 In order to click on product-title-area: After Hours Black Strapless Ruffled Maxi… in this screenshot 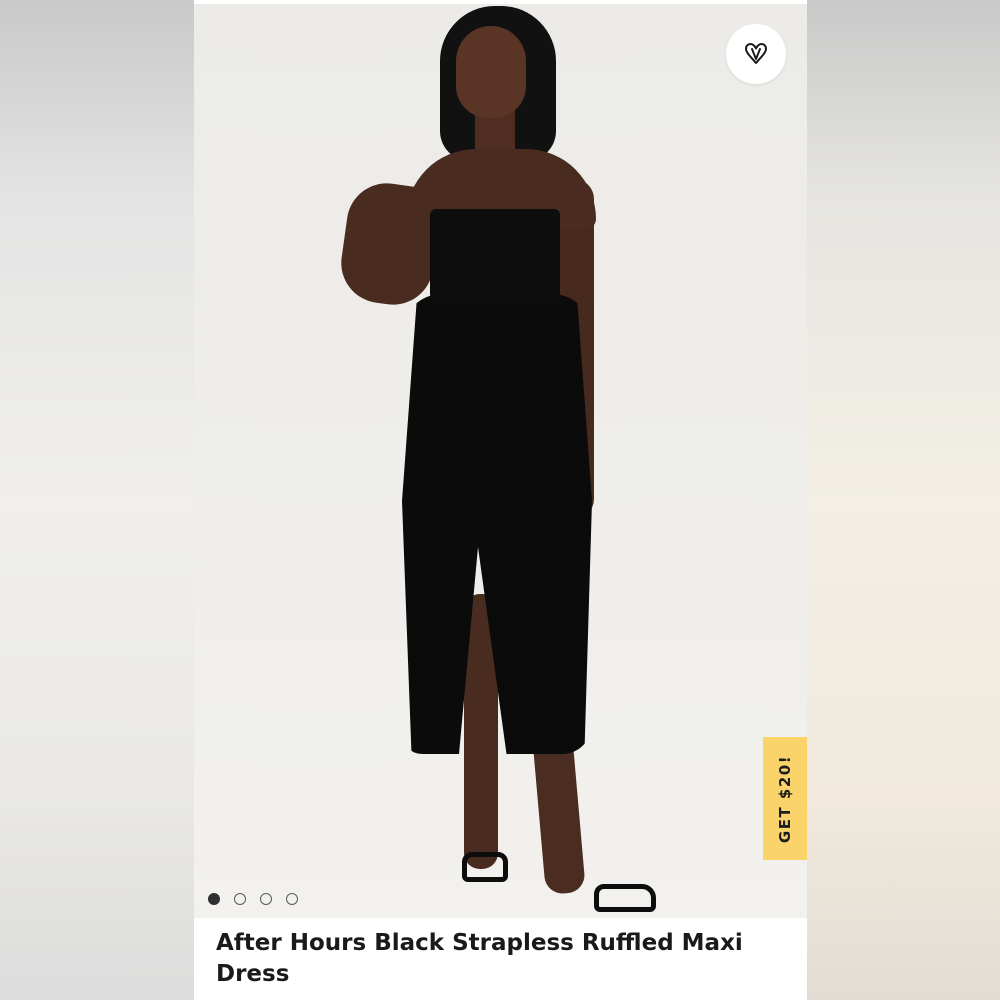, I will do `click(500, 959)`.